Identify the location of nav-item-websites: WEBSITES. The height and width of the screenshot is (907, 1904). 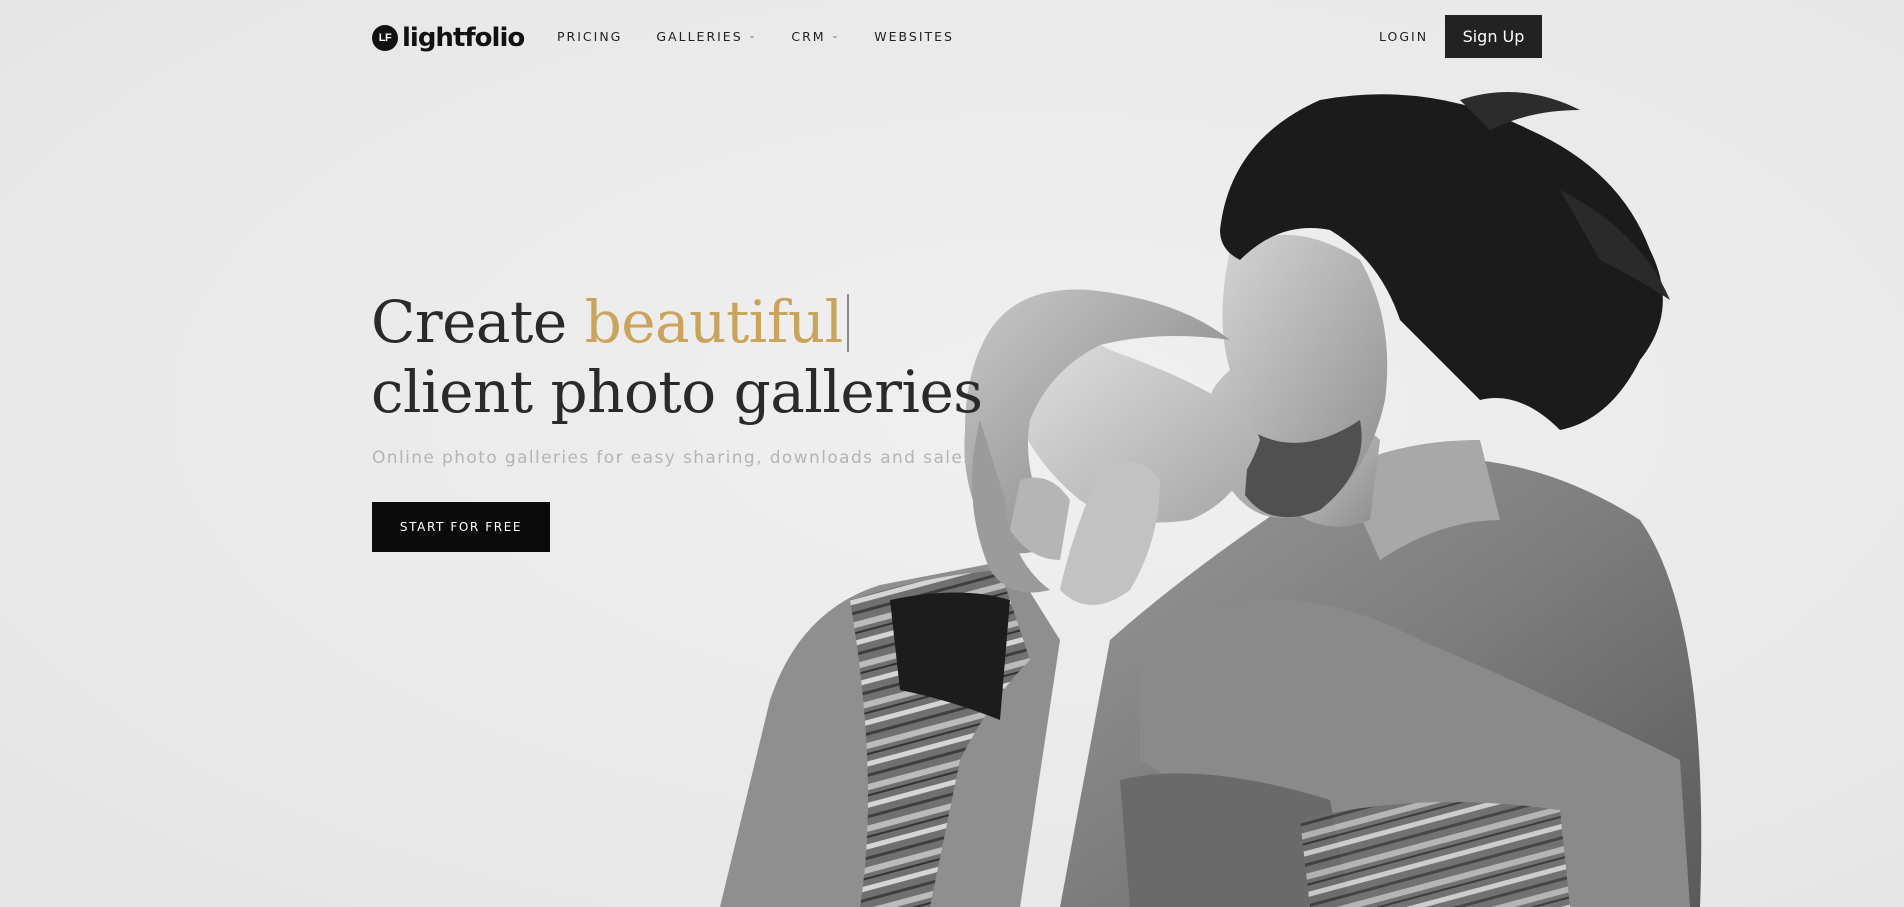
(914, 36).